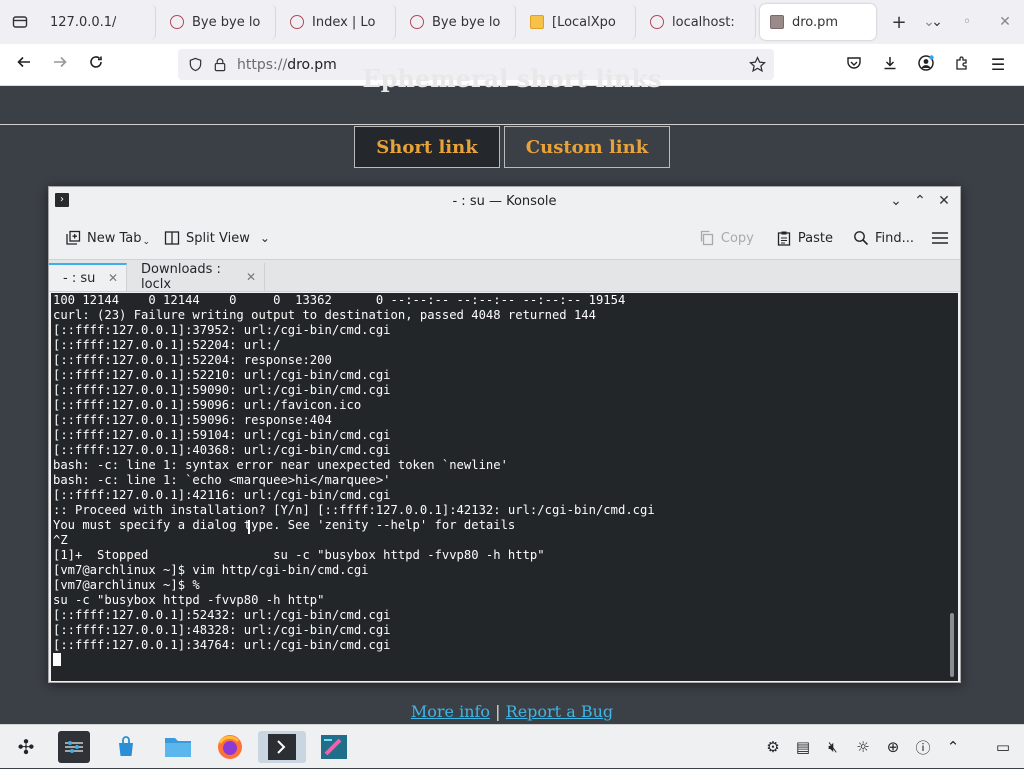  I want to click on browser-tab-title: dro.pm, so click(815, 22).